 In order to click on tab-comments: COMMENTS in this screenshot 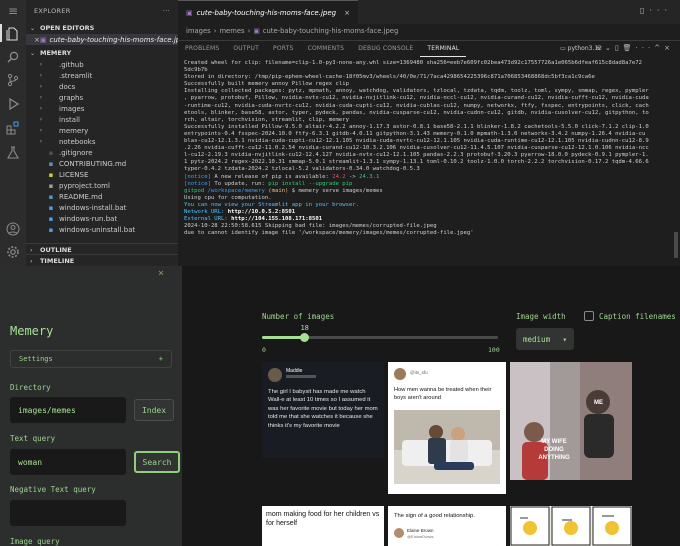, I will do `click(326, 49)`.